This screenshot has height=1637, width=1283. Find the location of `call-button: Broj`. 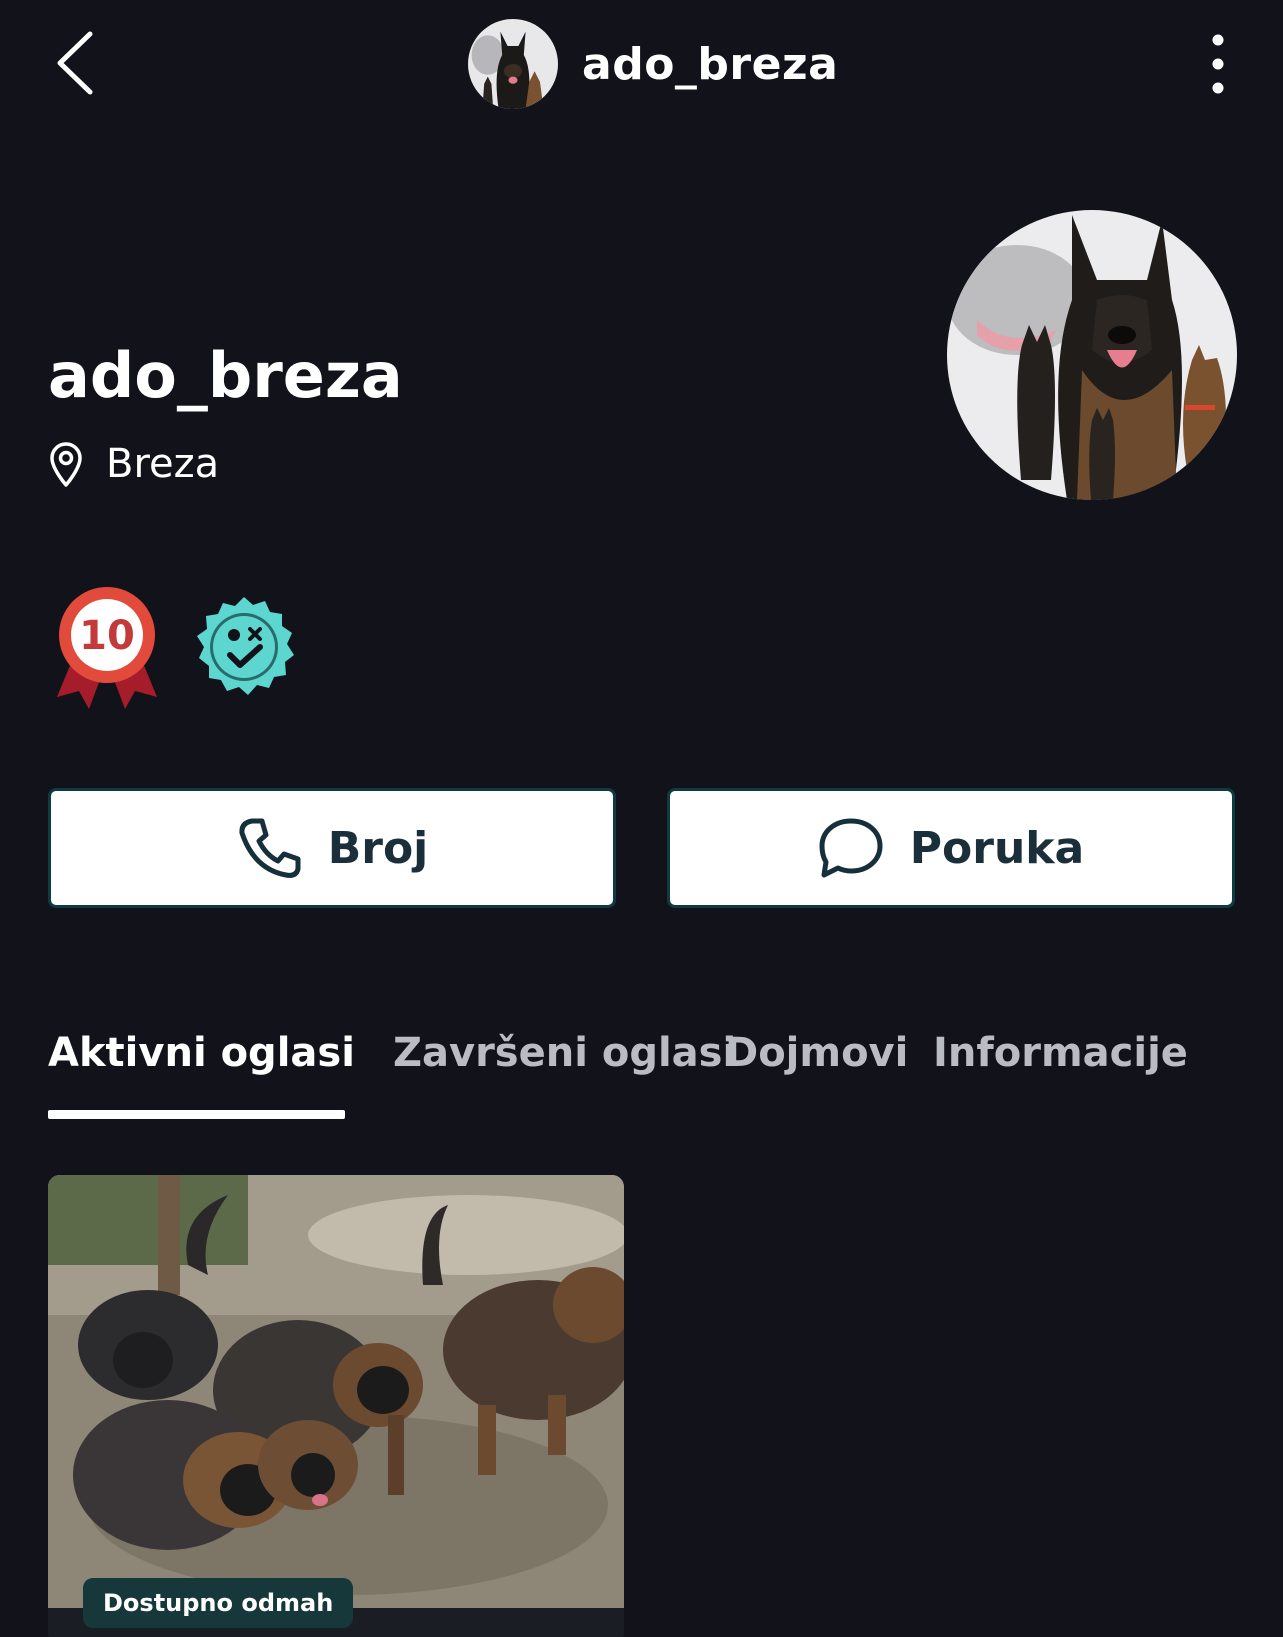

call-button: Broj is located at coordinates (332, 848).